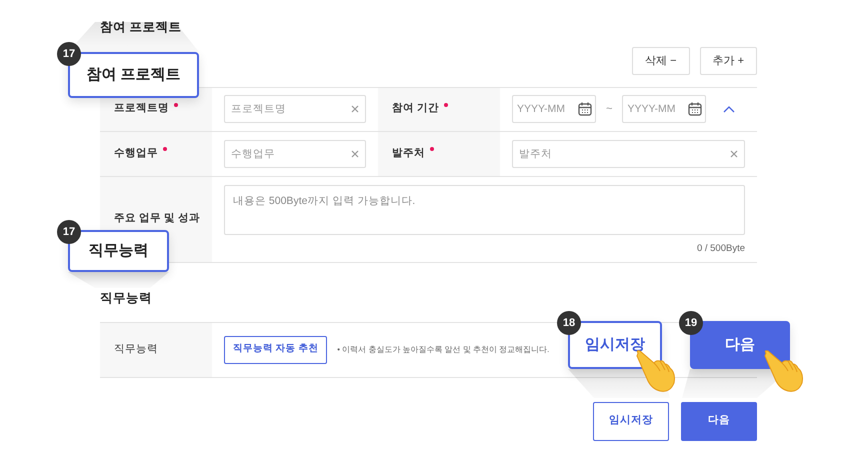  I want to click on text-field: 프로젝트명, so click(295, 109).